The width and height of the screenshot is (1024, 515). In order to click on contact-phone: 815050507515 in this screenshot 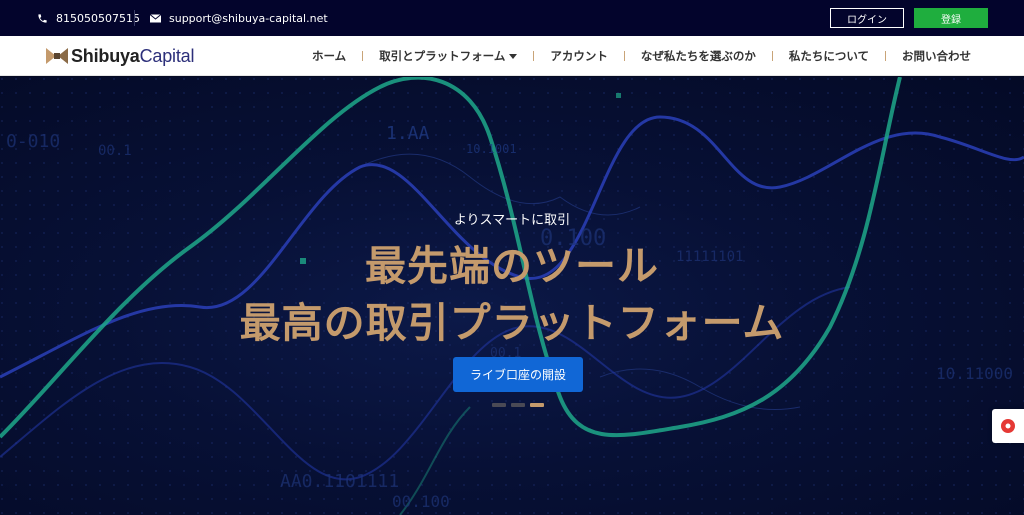, I will do `click(88, 18)`.